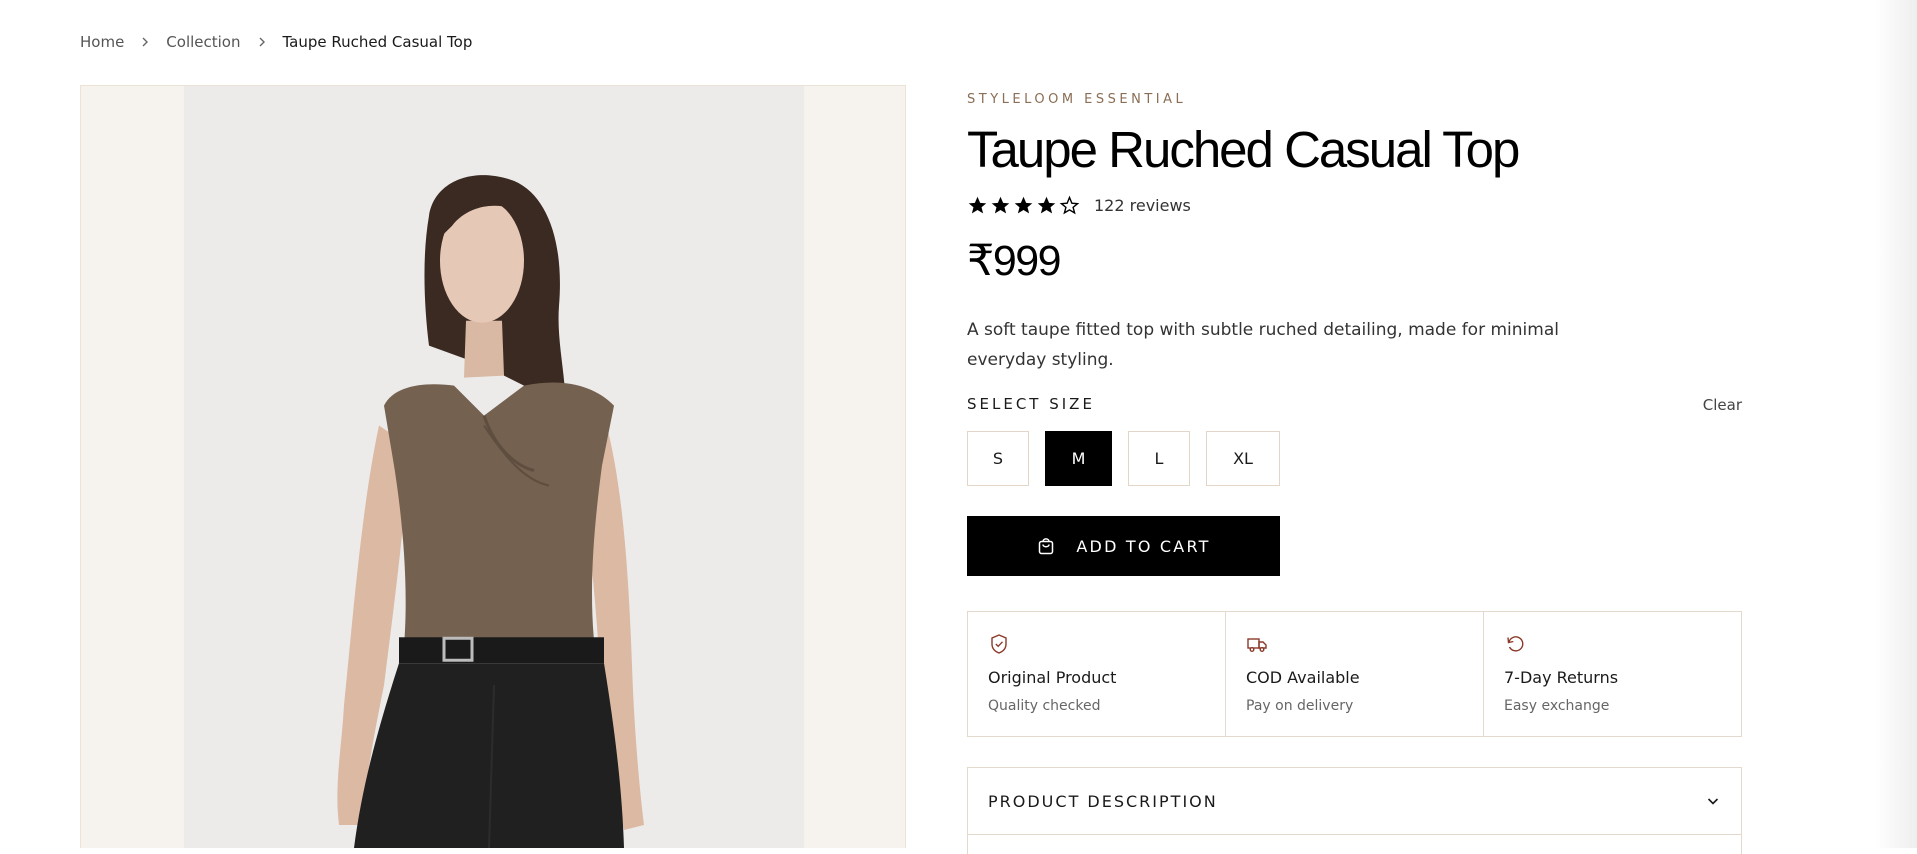 The image size is (1917, 854). Describe the element at coordinates (1515, 644) in the screenshot. I see `return-arrow-icon` at that location.